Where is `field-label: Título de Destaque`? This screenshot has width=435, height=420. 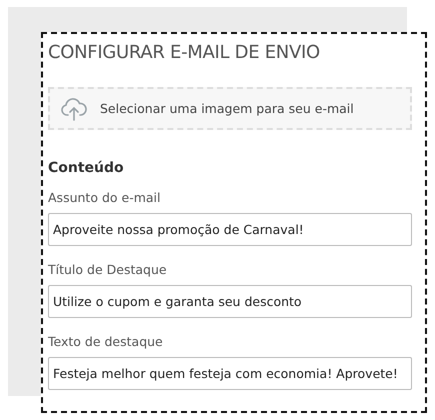 field-label: Título de Destaque is located at coordinates (108, 270).